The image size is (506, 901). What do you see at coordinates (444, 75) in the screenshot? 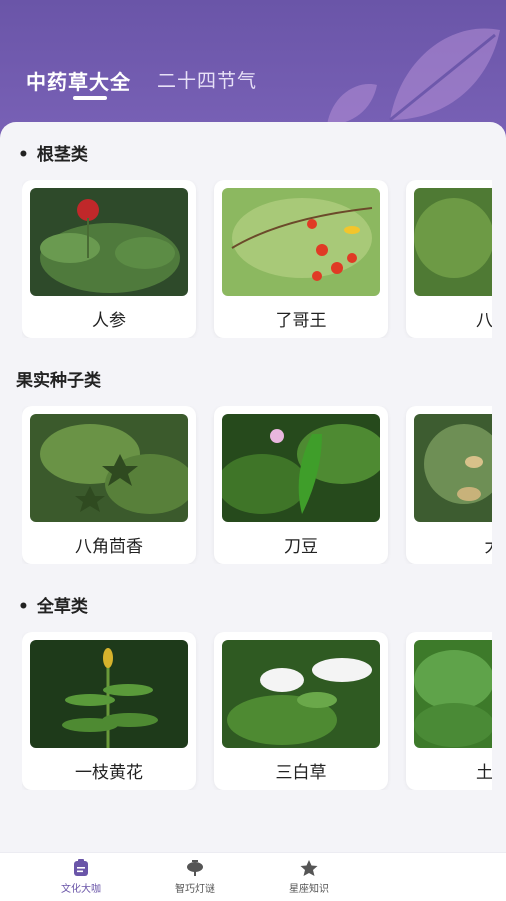
I see `leaf-decoration-icon` at bounding box center [444, 75].